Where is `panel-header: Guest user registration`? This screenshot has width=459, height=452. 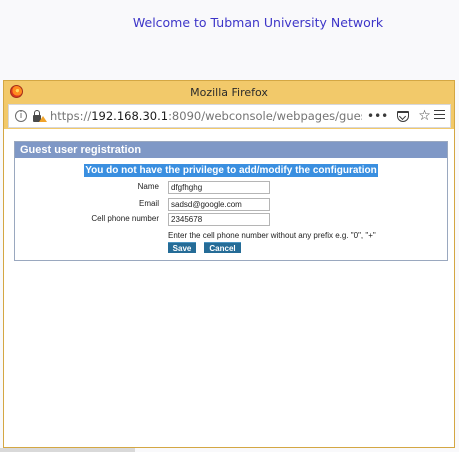 panel-header: Guest user registration is located at coordinates (231, 150).